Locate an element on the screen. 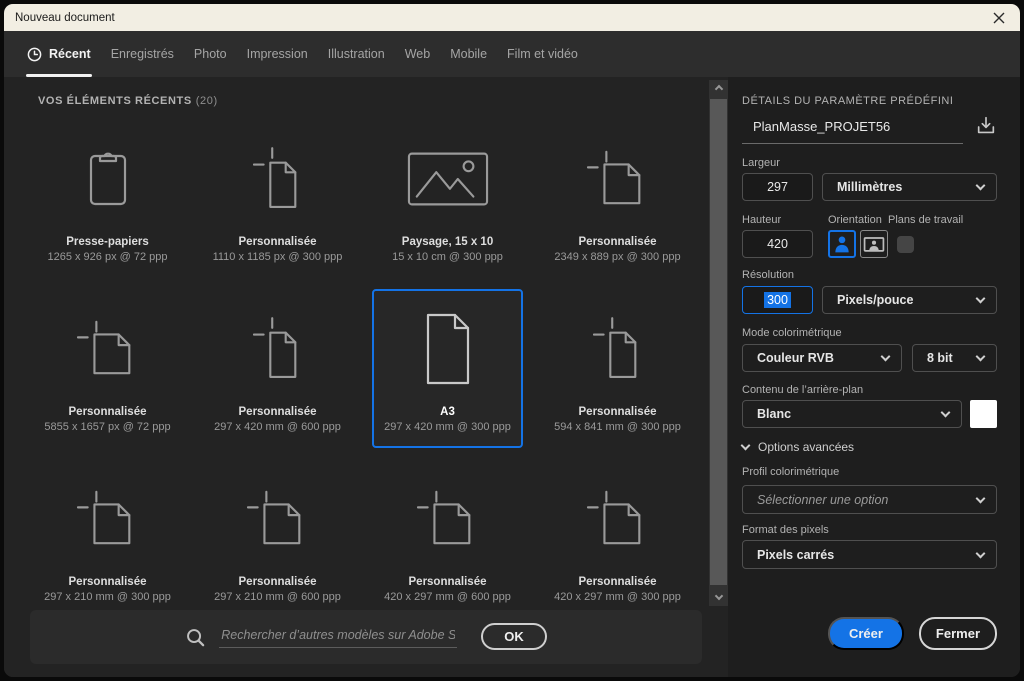  tab-recent: Récent is located at coordinates (59, 54).